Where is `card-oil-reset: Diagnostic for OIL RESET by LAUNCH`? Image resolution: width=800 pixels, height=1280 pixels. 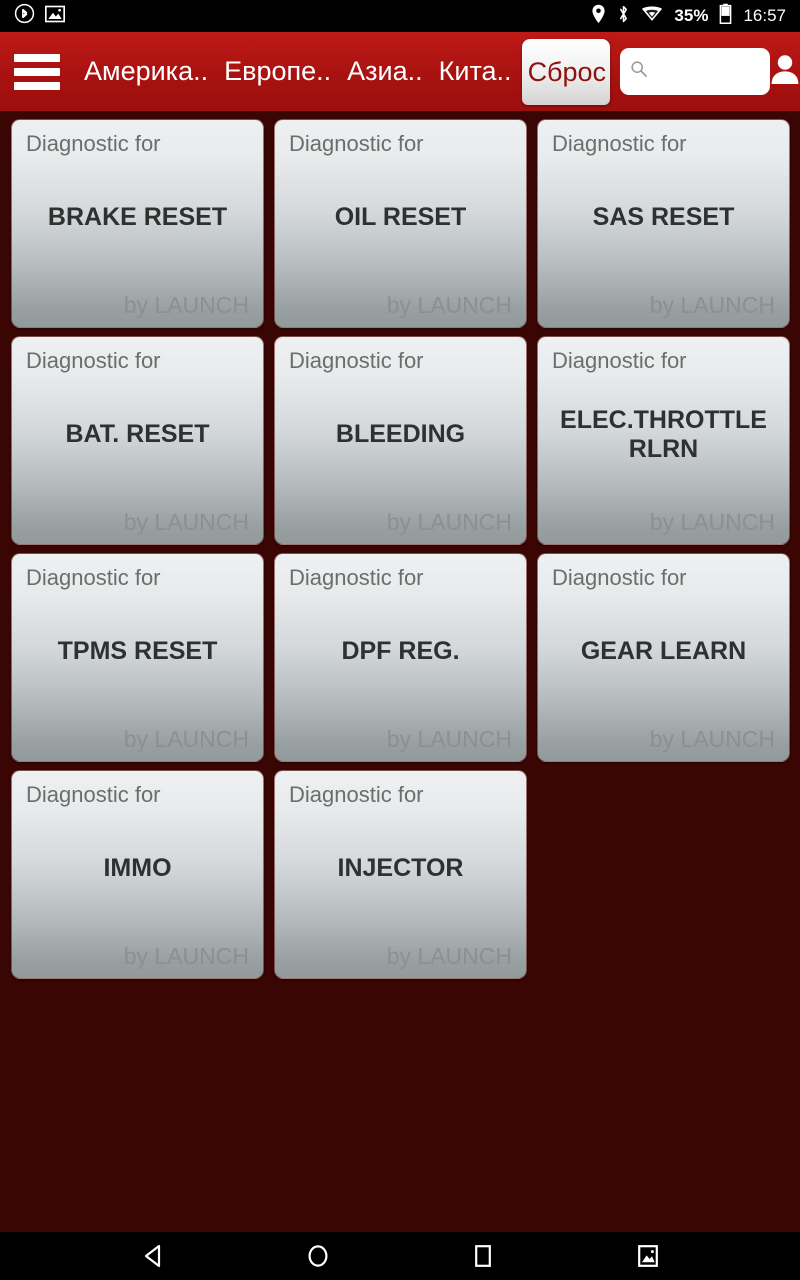 card-oil-reset: Diagnostic for OIL RESET by LAUNCH is located at coordinates (400, 223).